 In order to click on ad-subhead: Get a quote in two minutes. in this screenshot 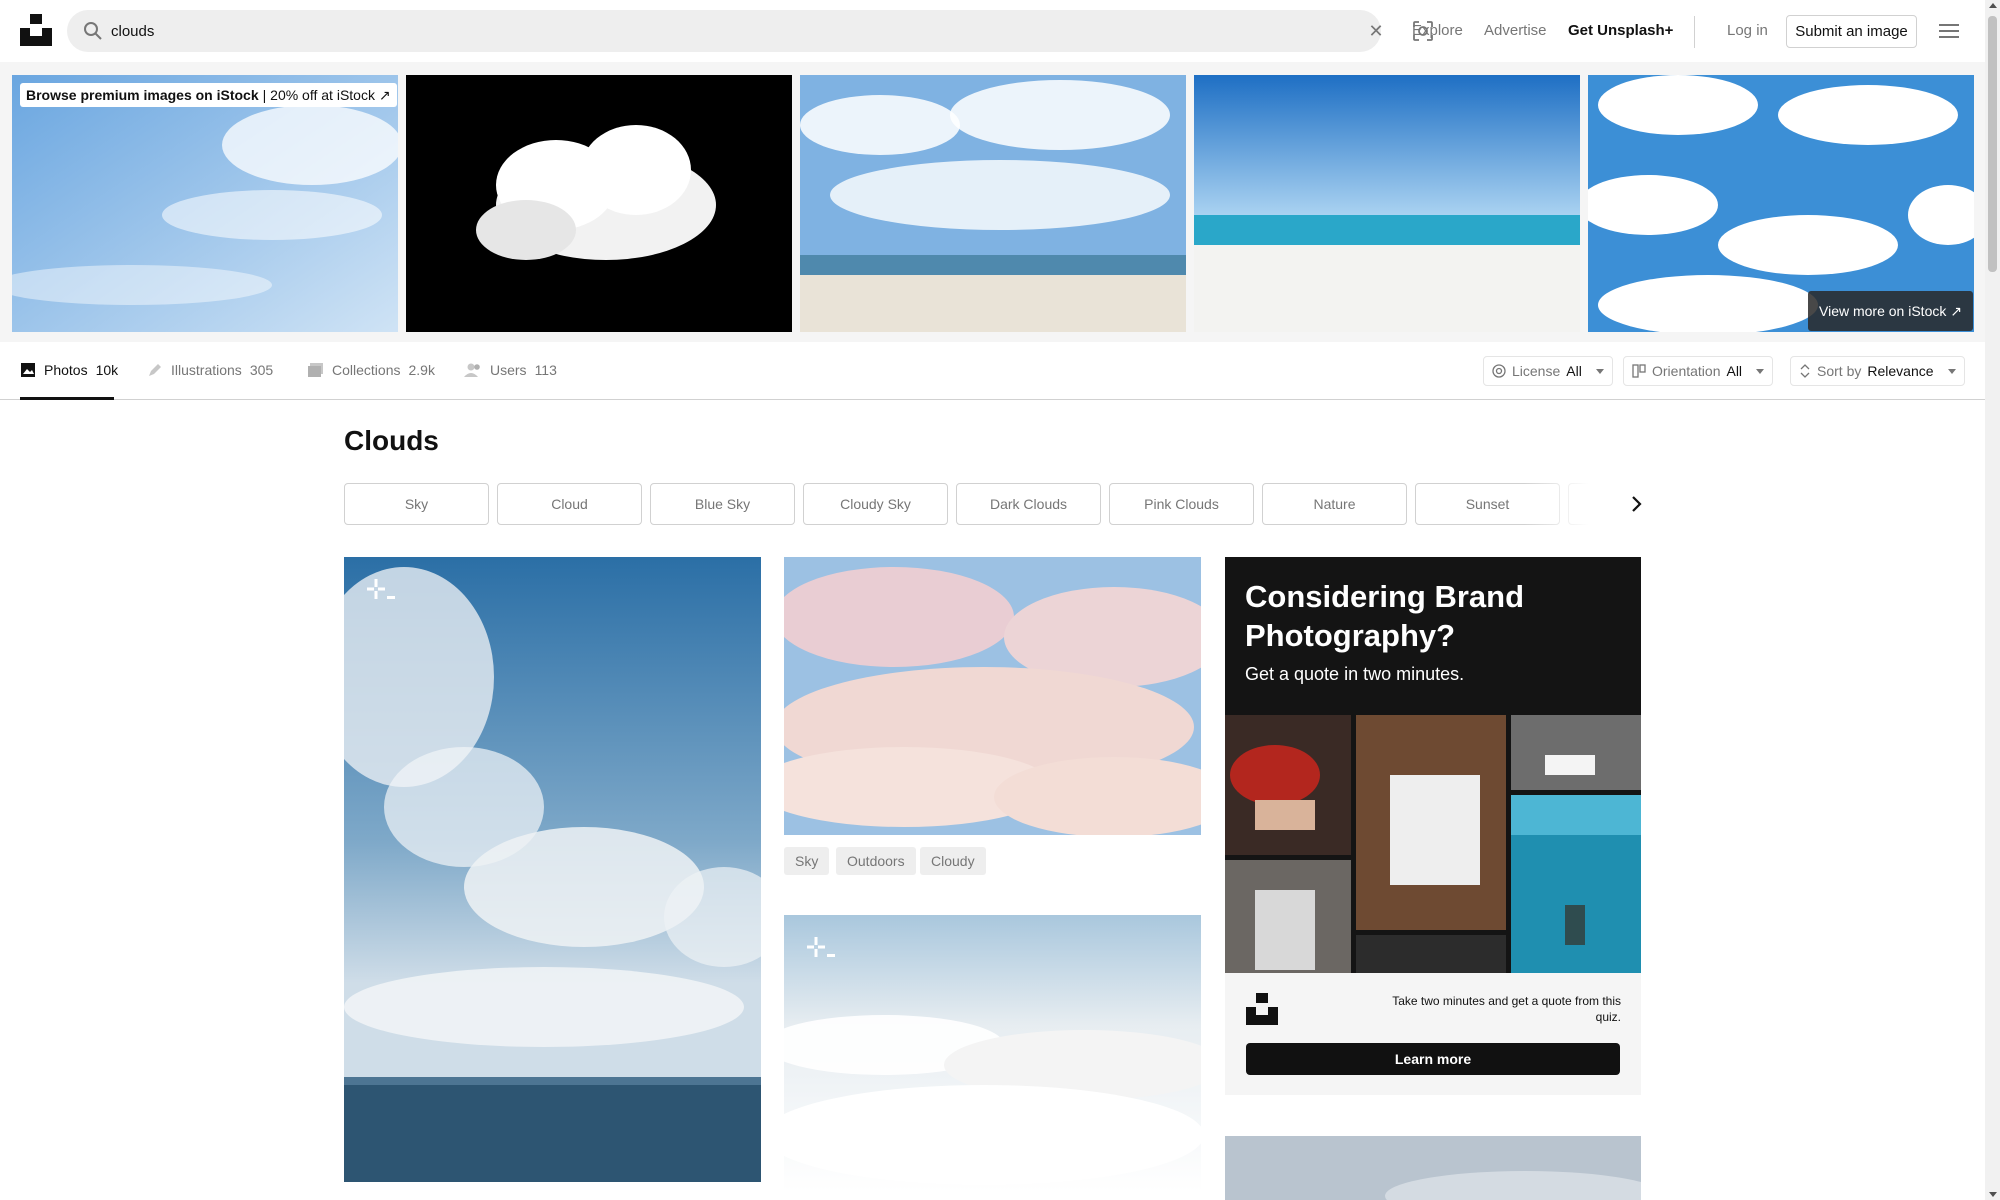, I will do `click(1355, 674)`.